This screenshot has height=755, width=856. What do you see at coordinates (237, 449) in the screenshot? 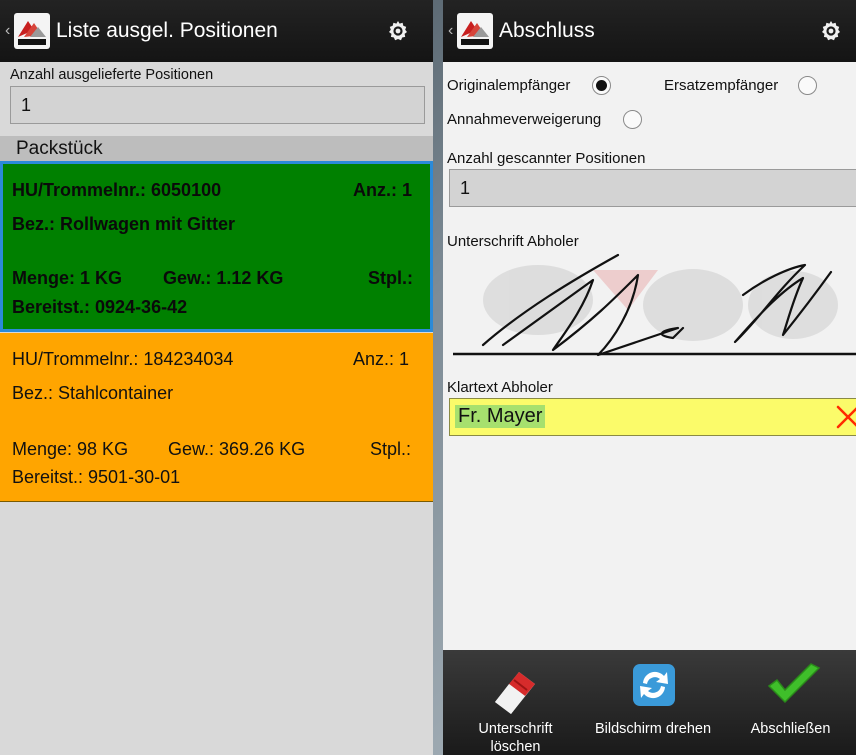
I see `item-weight: Gew.: 369.26 KG` at bounding box center [237, 449].